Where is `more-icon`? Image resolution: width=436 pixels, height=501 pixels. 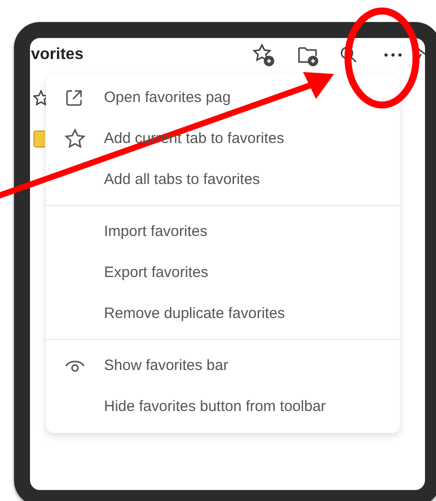 more-icon is located at coordinates (393, 55).